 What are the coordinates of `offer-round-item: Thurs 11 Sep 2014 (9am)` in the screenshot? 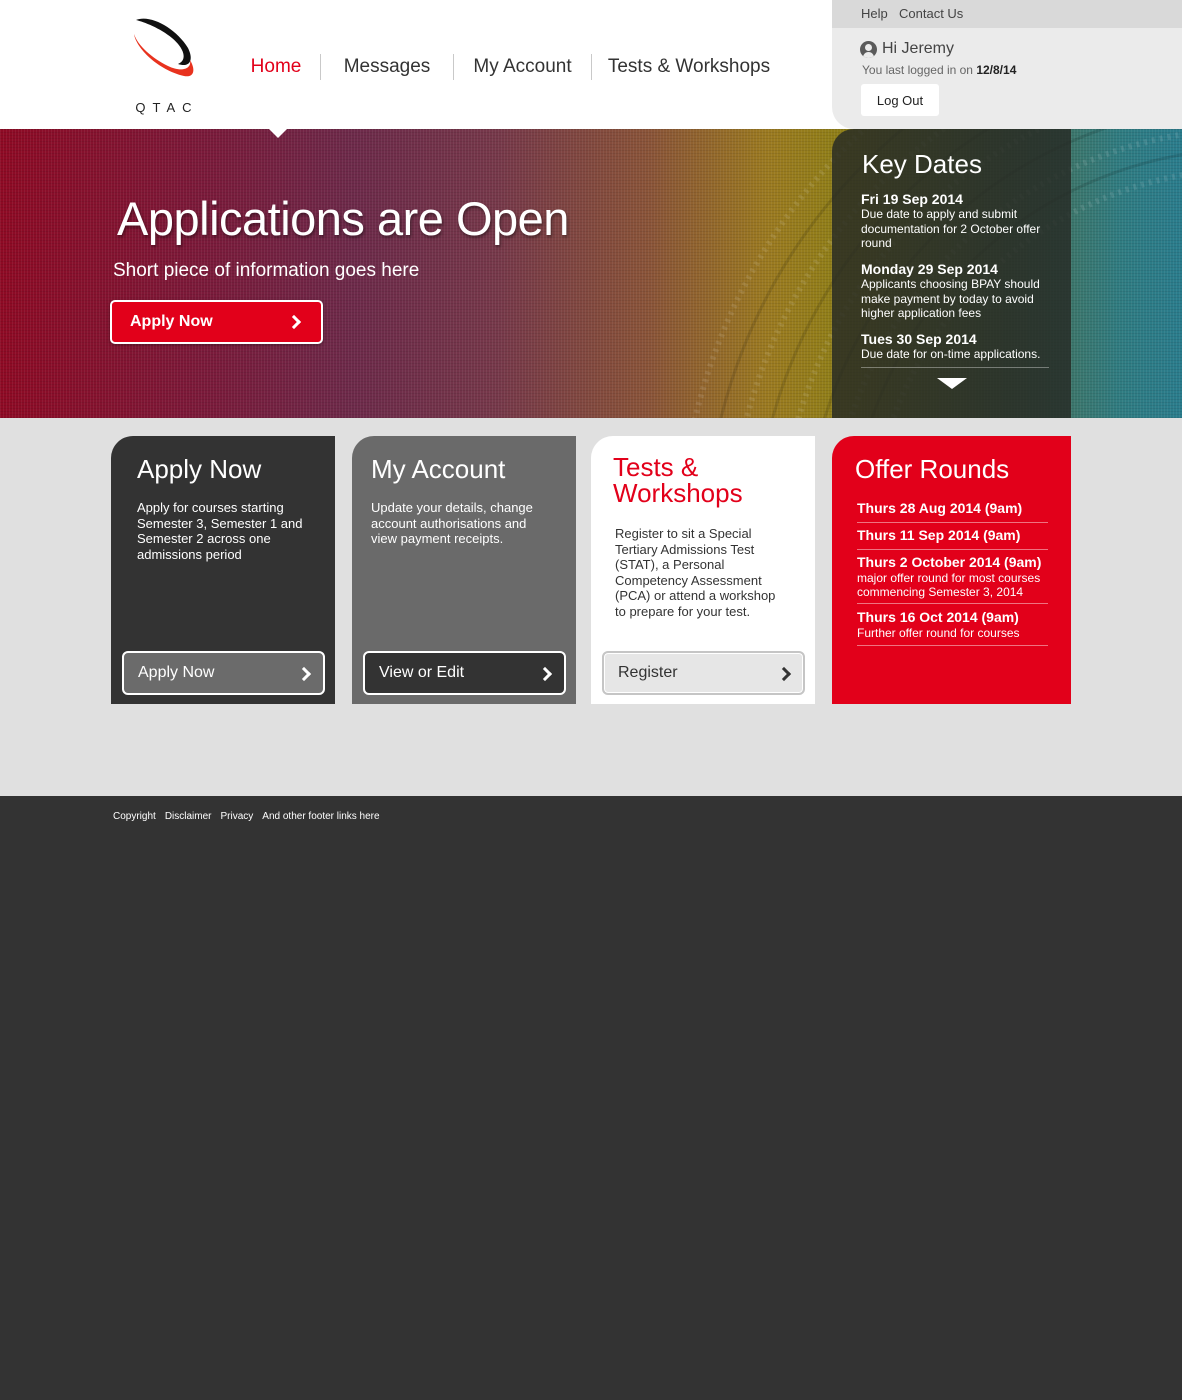 It's located at (952, 538).